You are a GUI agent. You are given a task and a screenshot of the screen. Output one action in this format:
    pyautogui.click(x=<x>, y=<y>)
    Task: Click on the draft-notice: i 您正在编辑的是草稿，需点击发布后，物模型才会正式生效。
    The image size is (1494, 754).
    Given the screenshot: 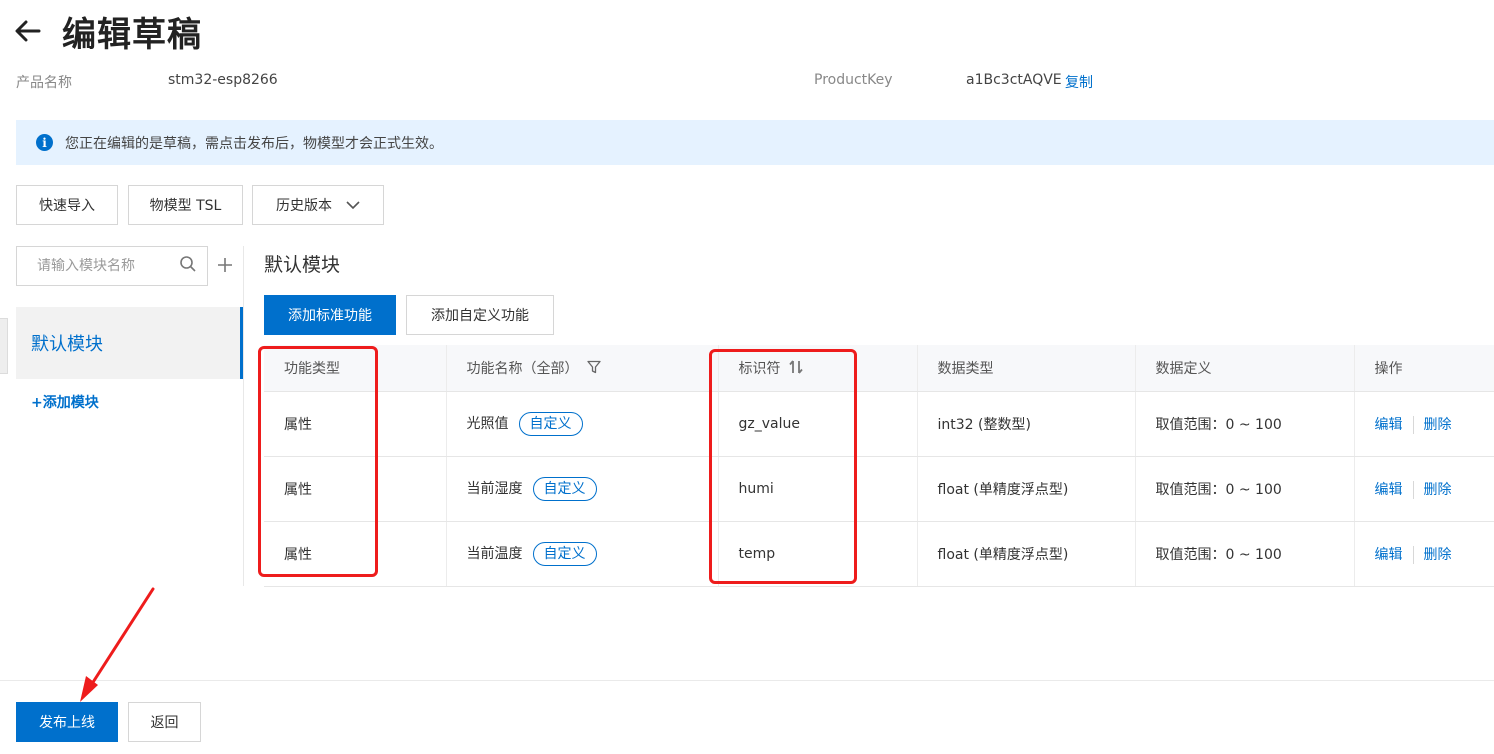 What is the action you would take?
    pyautogui.click(x=755, y=142)
    